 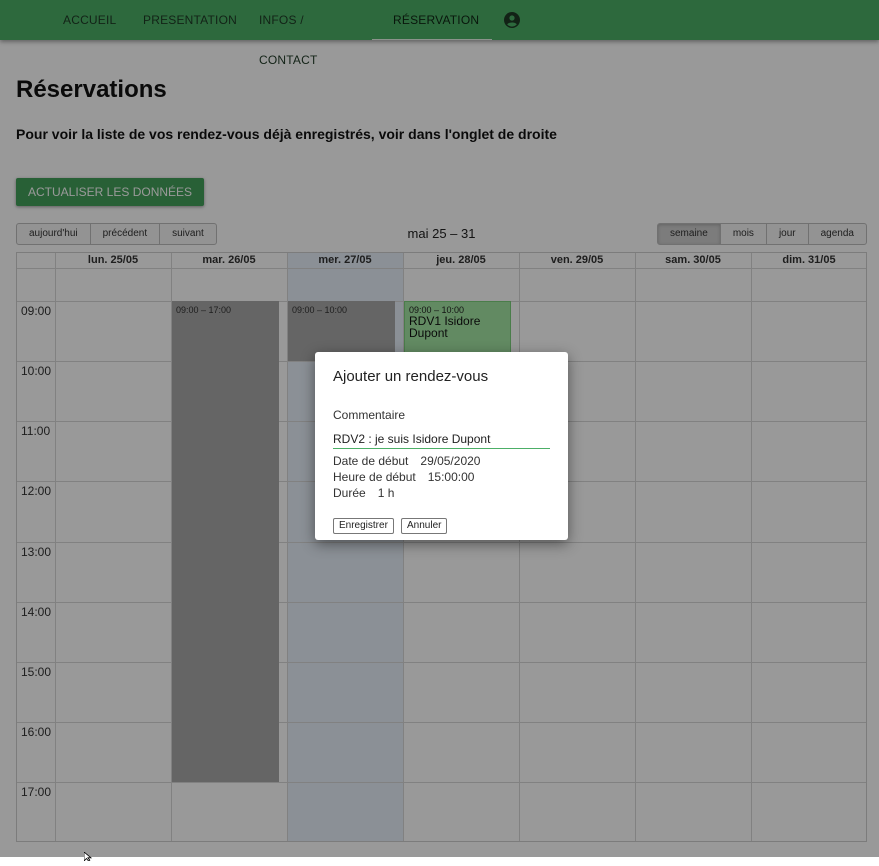 I want to click on duration-value: 1 h, so click(x=386, y=493).